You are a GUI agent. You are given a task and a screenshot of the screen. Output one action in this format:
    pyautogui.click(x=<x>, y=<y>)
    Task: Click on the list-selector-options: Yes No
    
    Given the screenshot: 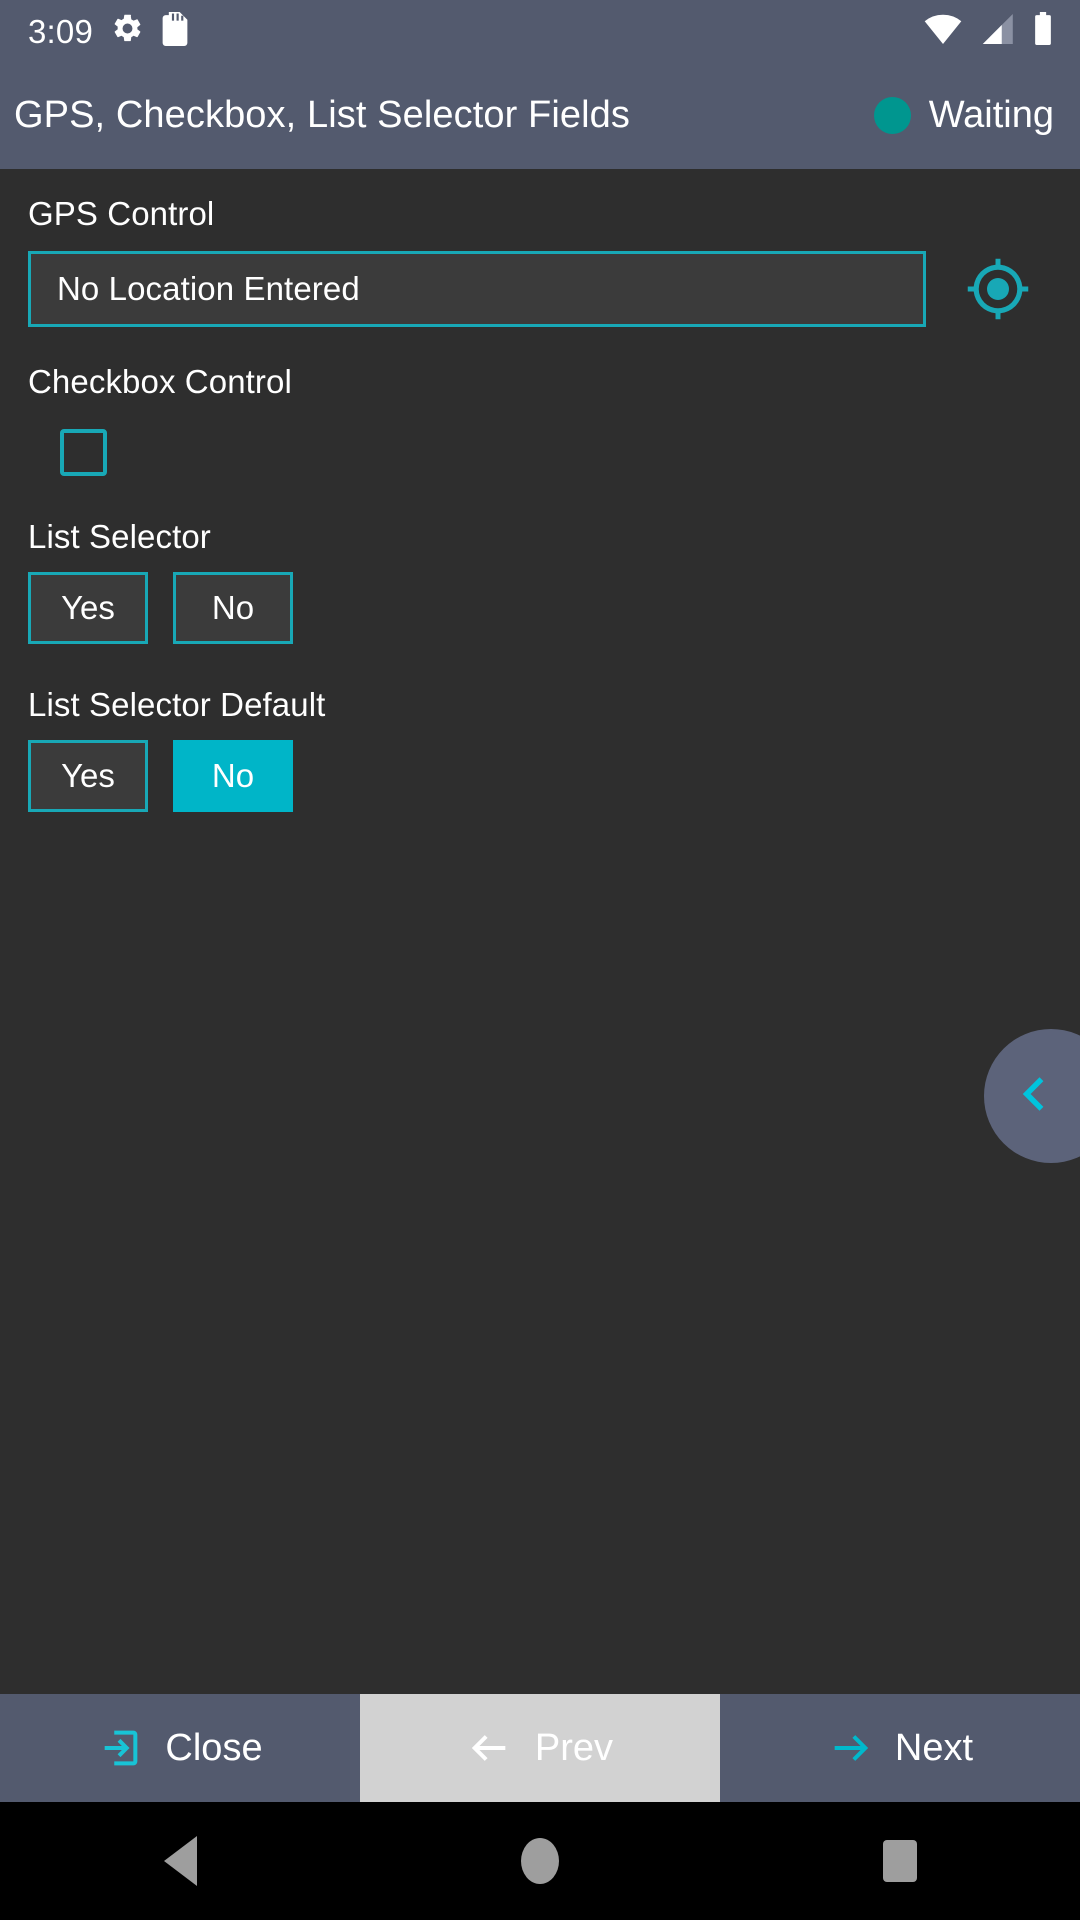 What is the action you would take?
    pyautogui.click(x=540, y=608)
    